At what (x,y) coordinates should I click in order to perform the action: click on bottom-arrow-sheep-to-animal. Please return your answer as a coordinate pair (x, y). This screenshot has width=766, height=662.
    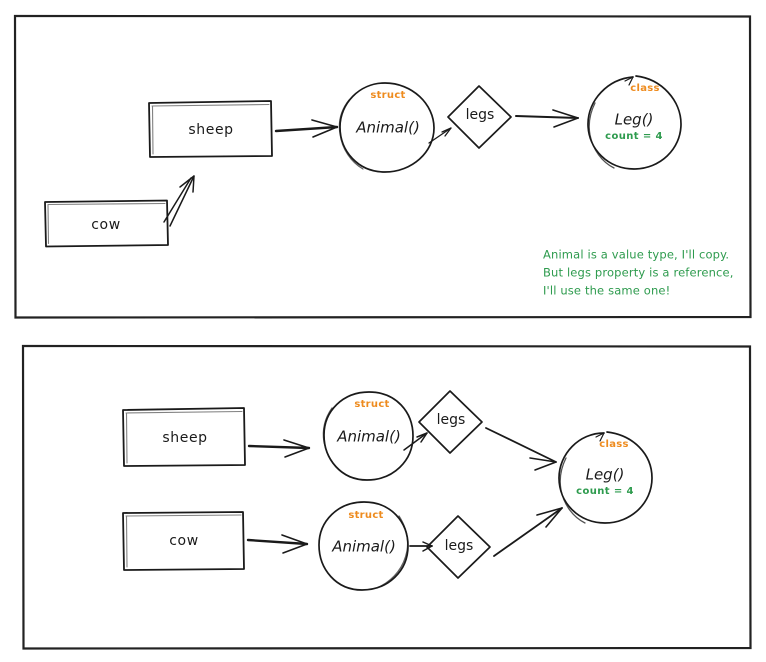
    Looking at the image, I should click on (279, 448).